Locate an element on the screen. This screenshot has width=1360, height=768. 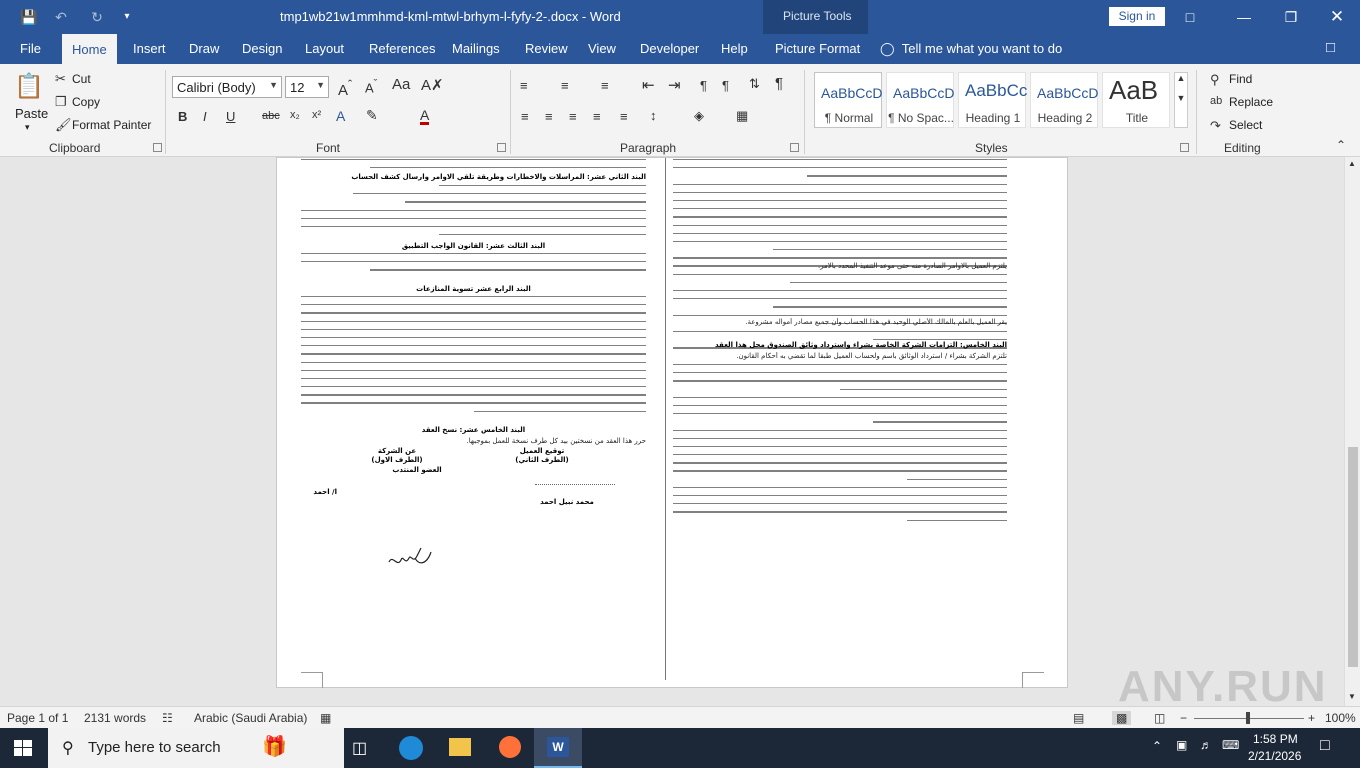
undo-icon: ↶ is located at coordinates (61, 17).